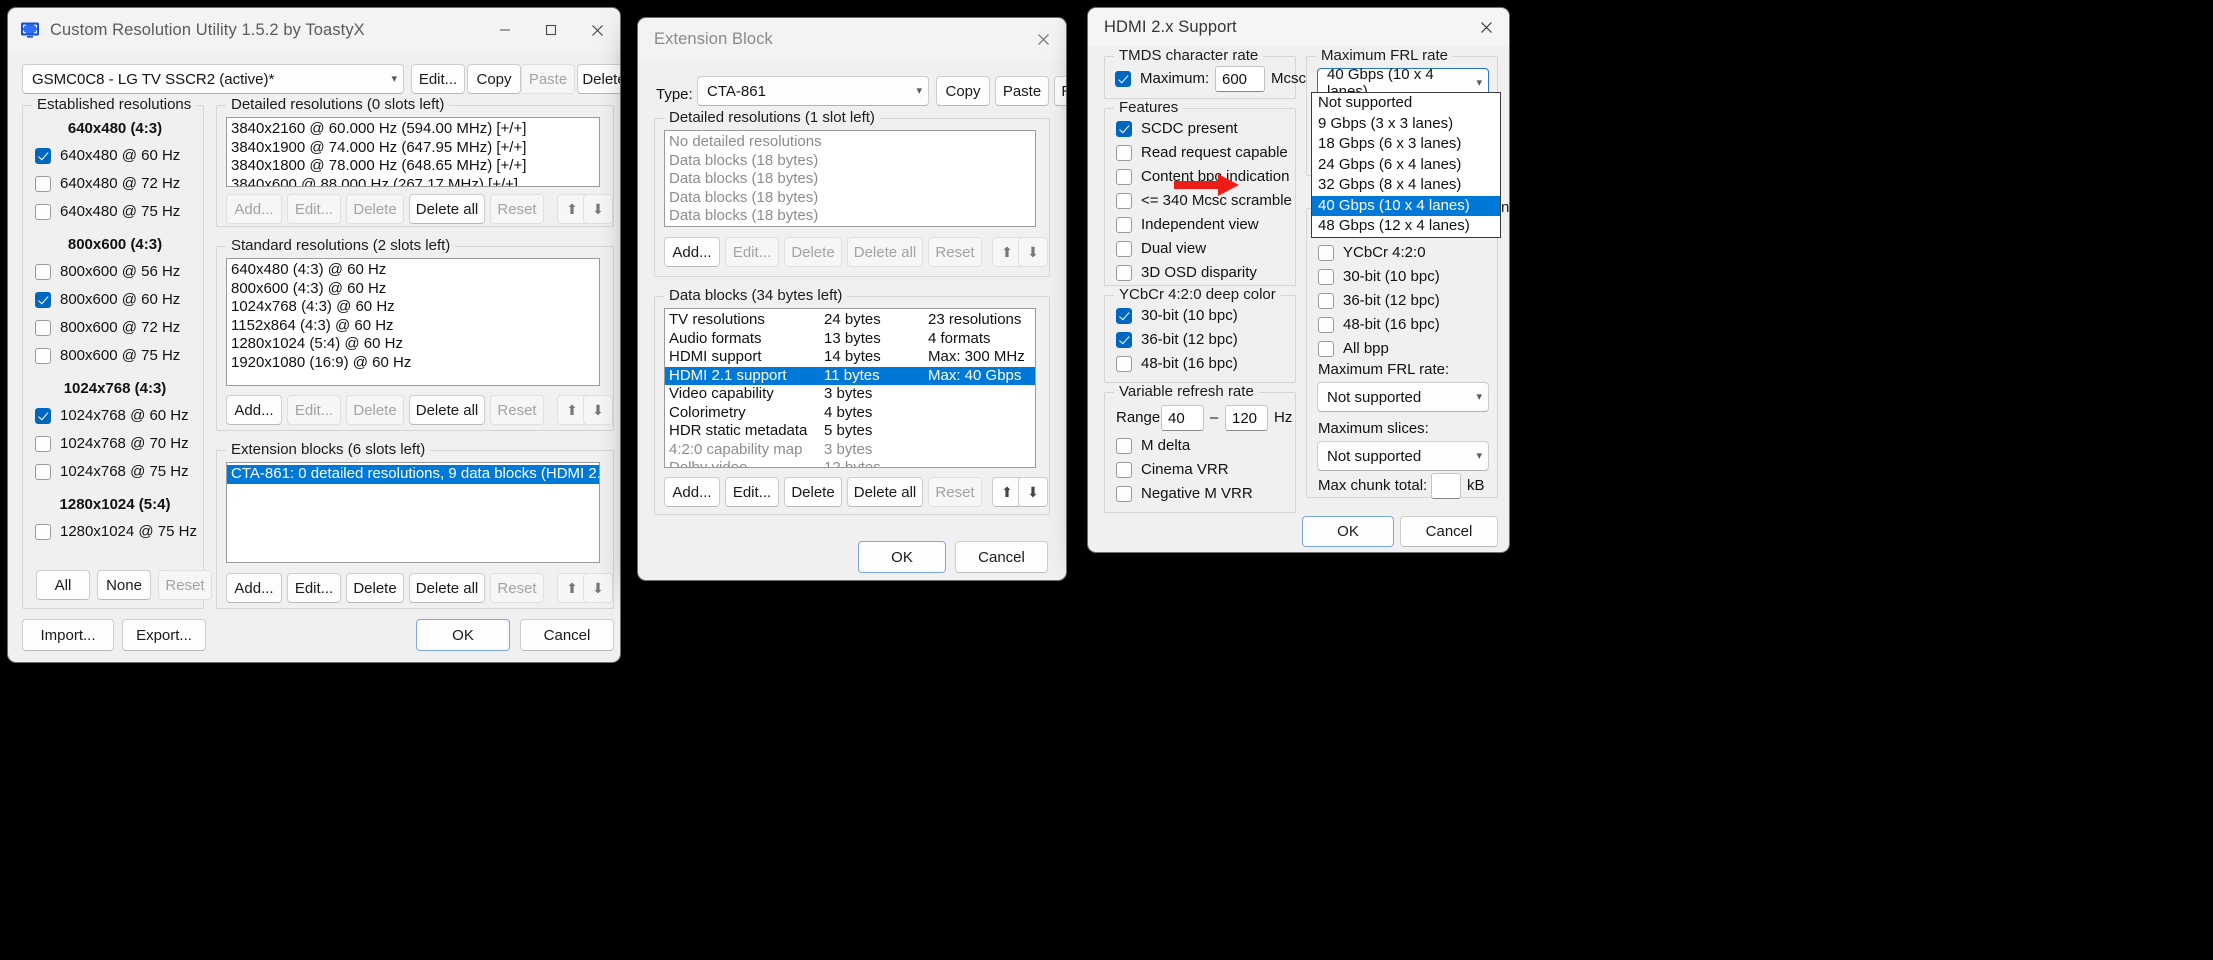 This screenshot has width=2213, height=960. Describe the element at coordinates (885, 252) in the screenshot. I see `extblock-detailed-delete-all-button: Delete all` at that location.